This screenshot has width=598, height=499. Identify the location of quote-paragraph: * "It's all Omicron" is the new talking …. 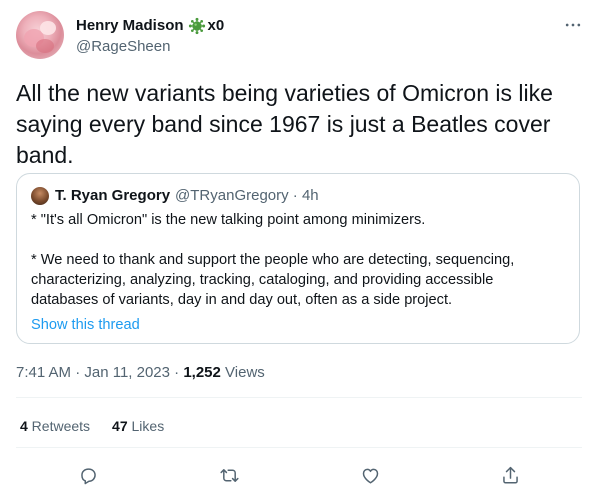
(228, 220).